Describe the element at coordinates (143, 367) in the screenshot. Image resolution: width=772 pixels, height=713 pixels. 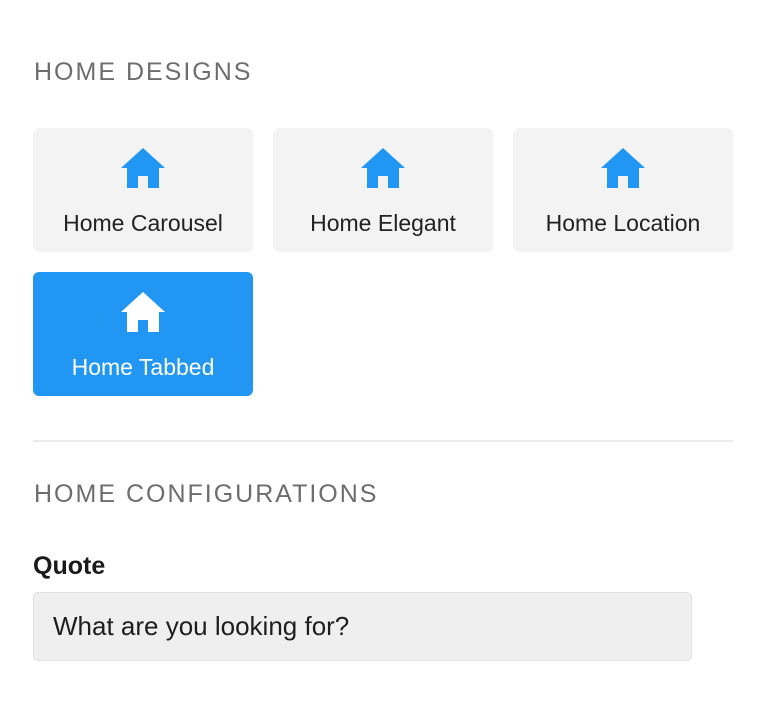
I see `design-card-label: Home Tabbed` at that location.